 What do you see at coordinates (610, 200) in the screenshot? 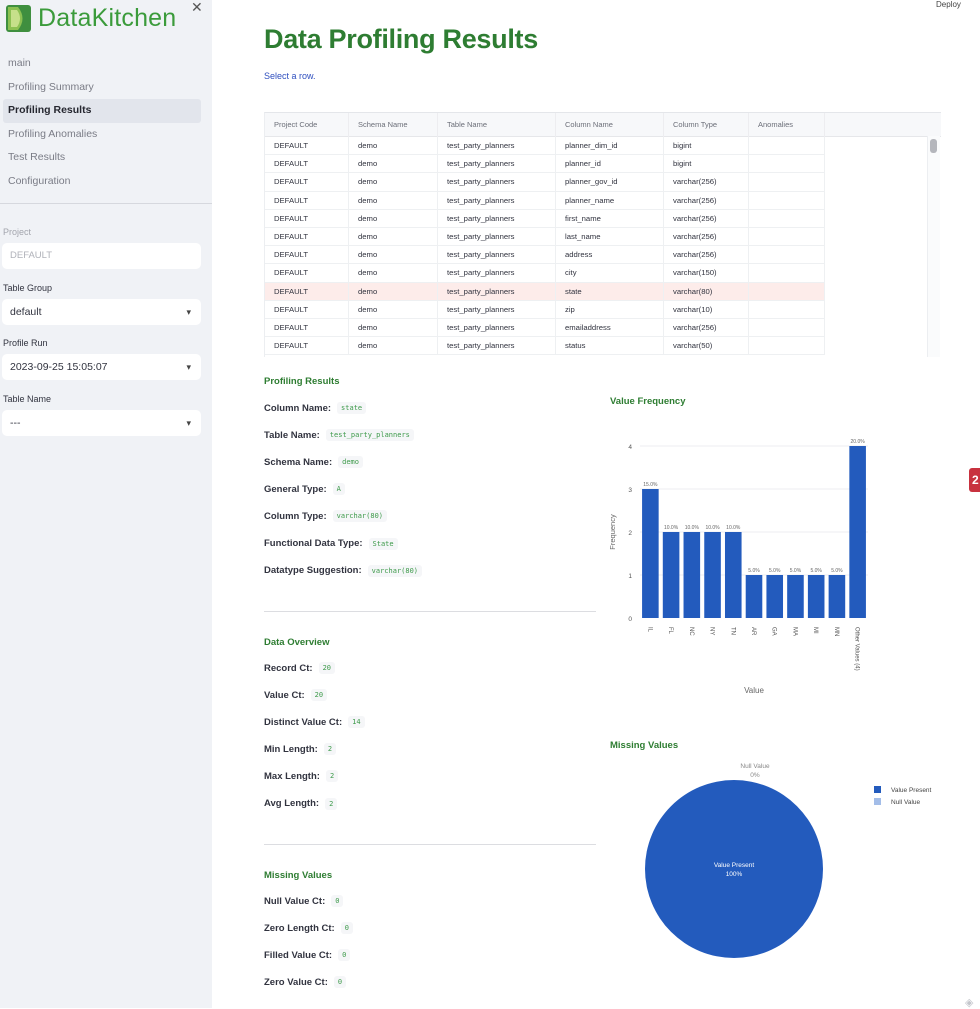
I see `cell-column-name: planner_name` at bounding box center [610, 200].